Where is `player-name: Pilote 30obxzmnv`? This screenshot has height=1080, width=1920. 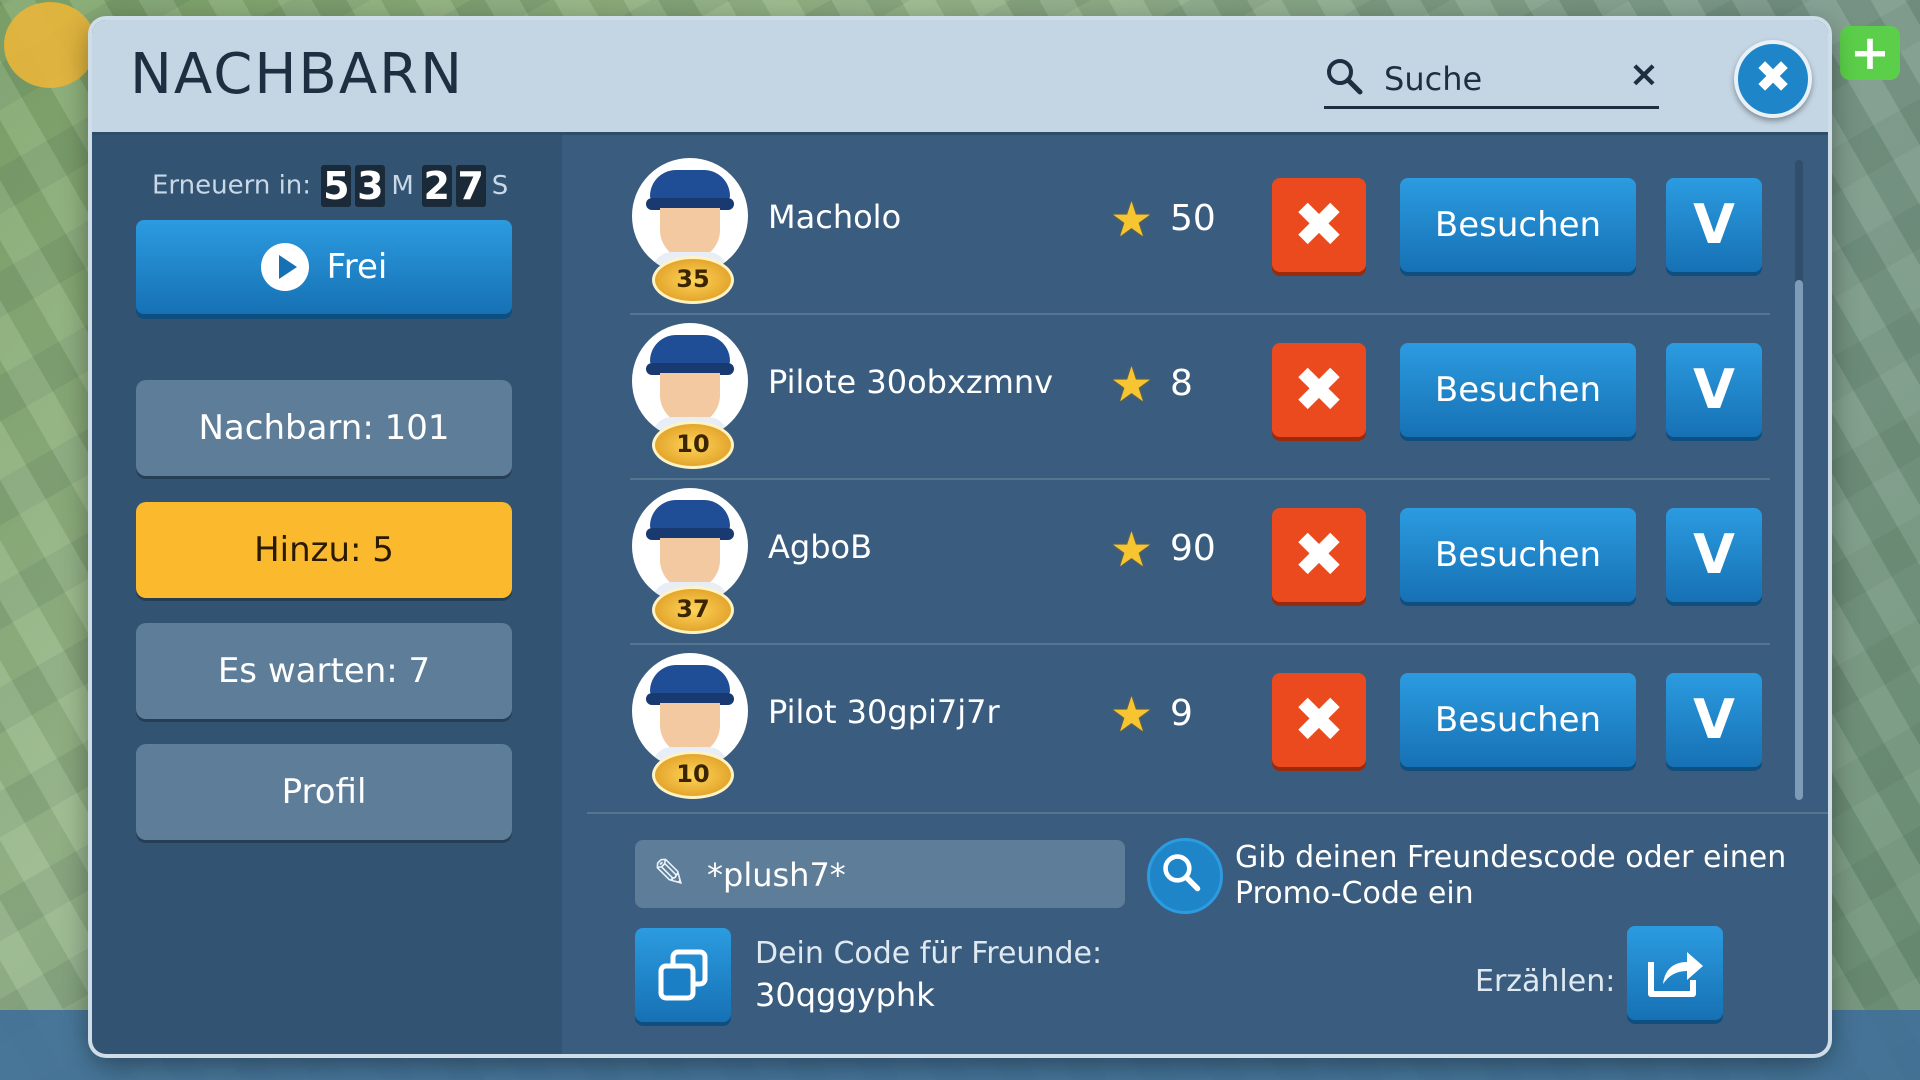 player-name: Pilote 30obxzmnv is located at coordinates (911, 382).